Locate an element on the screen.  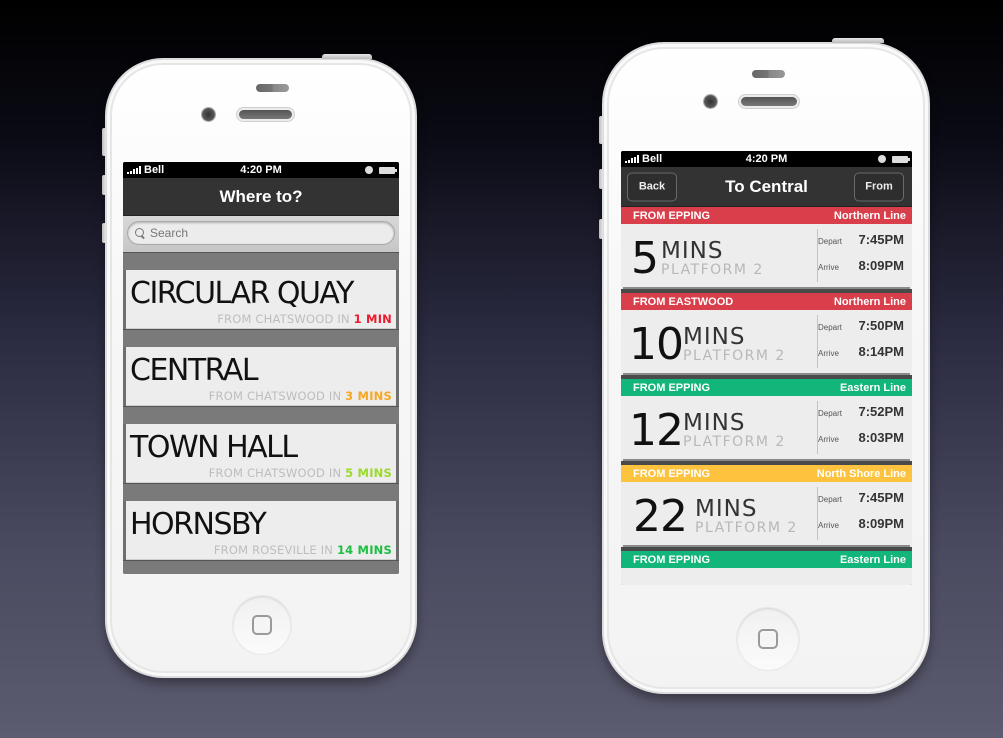
from-button: From is located at coordinates (879, 186).